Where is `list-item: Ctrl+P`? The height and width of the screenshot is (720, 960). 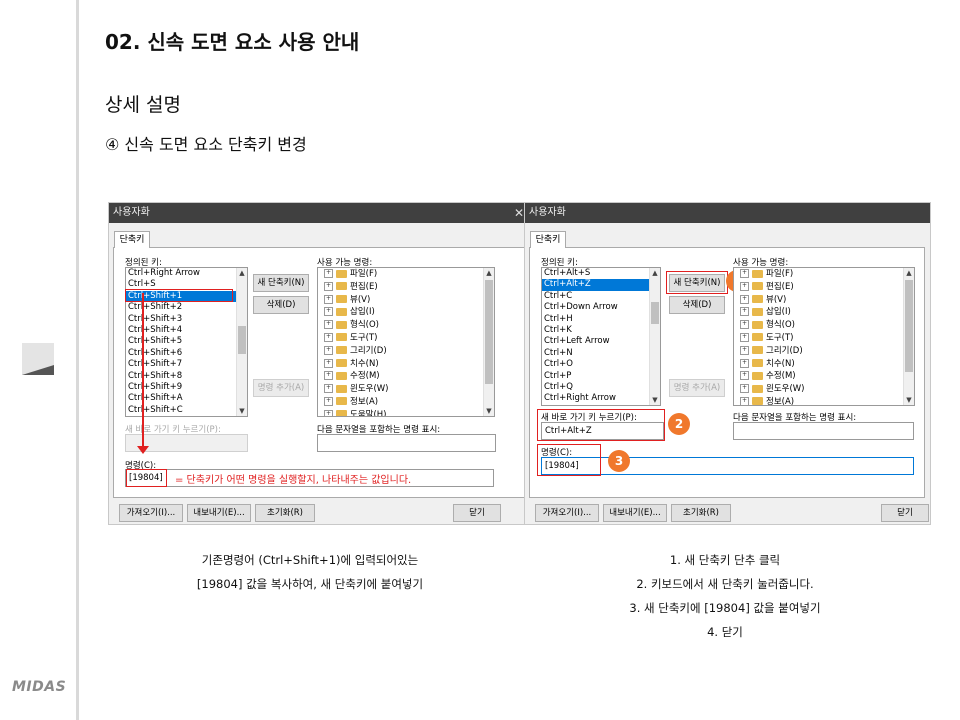 list-item: Ctrl+P is located at coordinates (601, 376).